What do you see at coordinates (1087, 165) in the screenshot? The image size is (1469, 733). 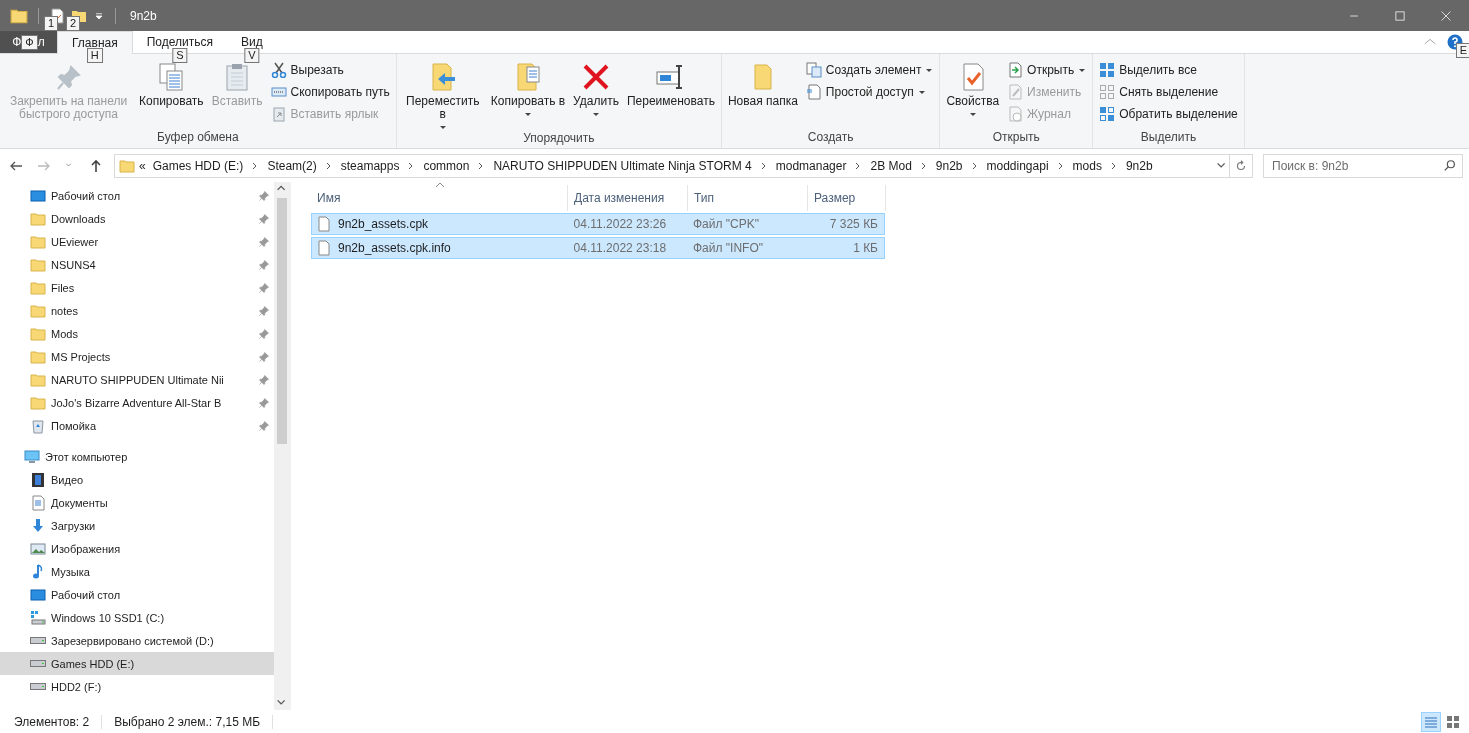 I see `breadcrumb: mods` at bounding box center [1087, 165].